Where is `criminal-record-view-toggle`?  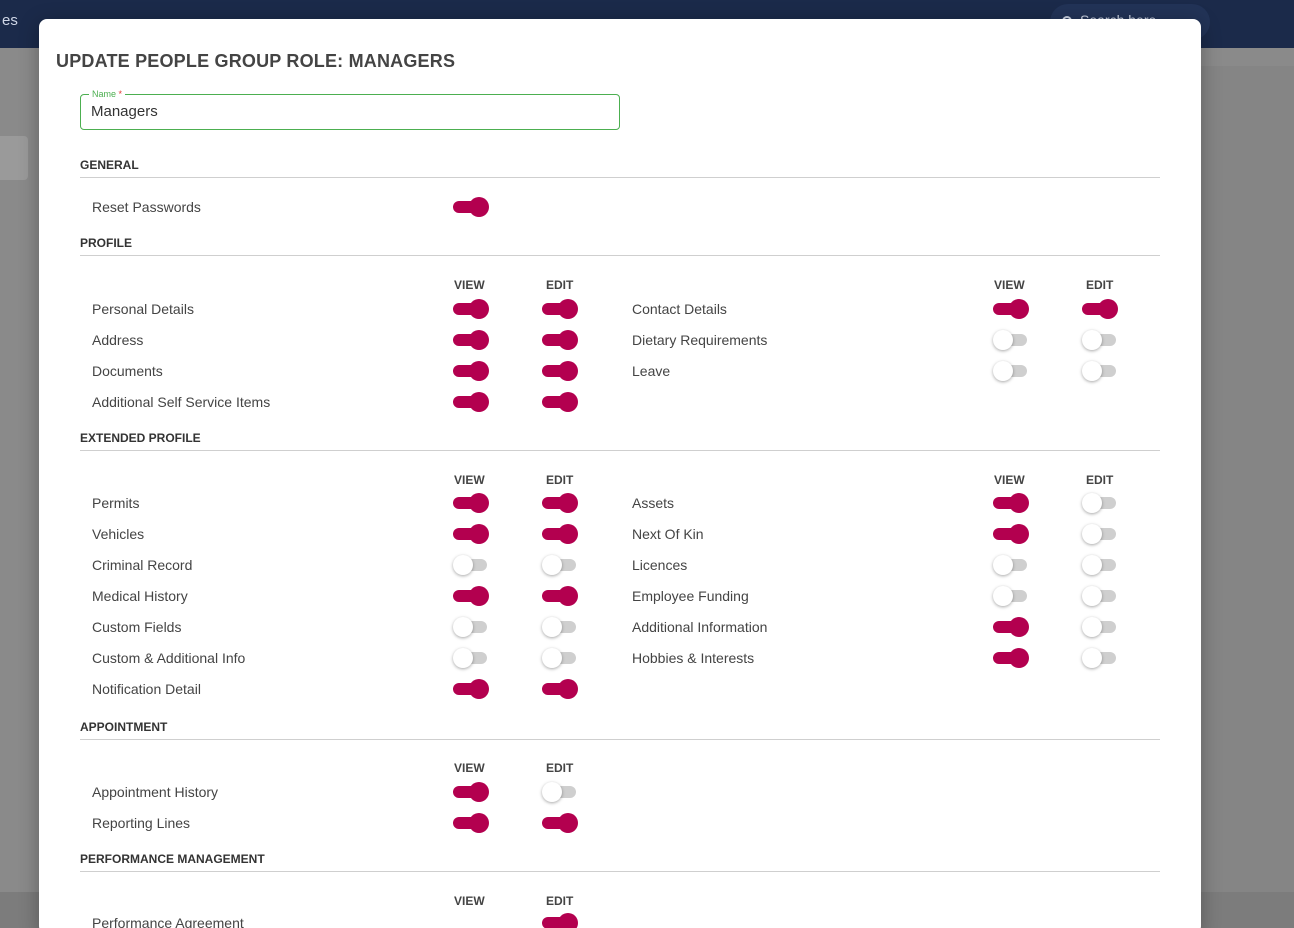
criminal-record-view-toggle is located at coordinates (471, 565).